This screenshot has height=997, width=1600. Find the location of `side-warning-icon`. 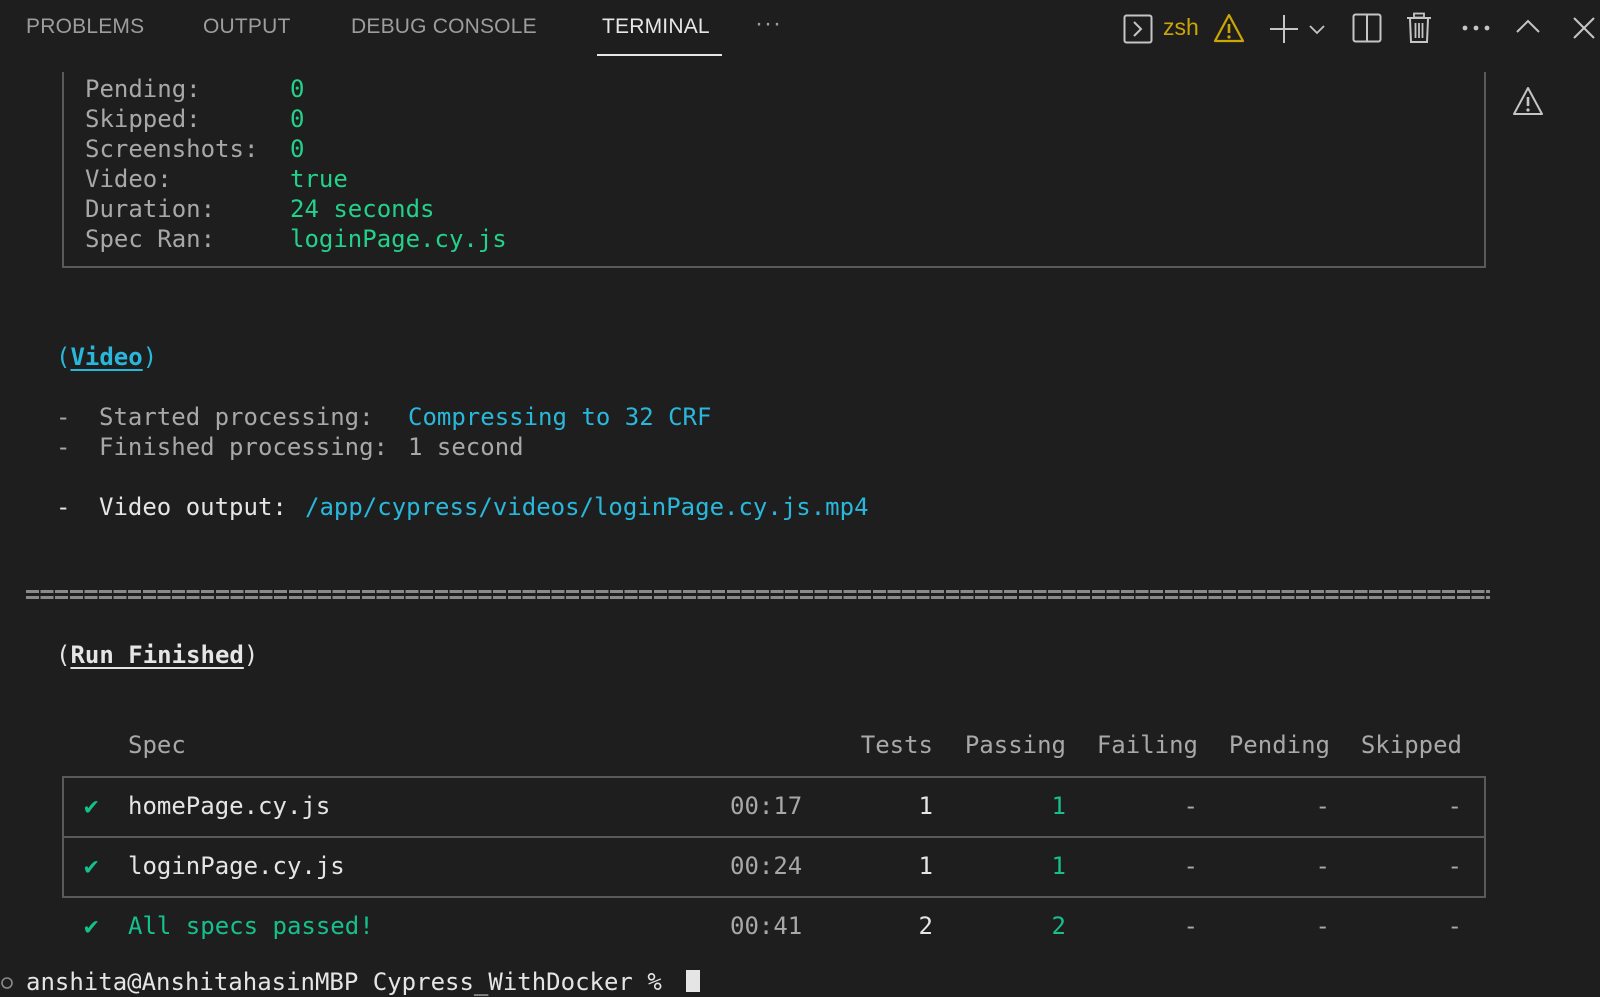

side-warning-icon is located at coordinates (1528, 101).